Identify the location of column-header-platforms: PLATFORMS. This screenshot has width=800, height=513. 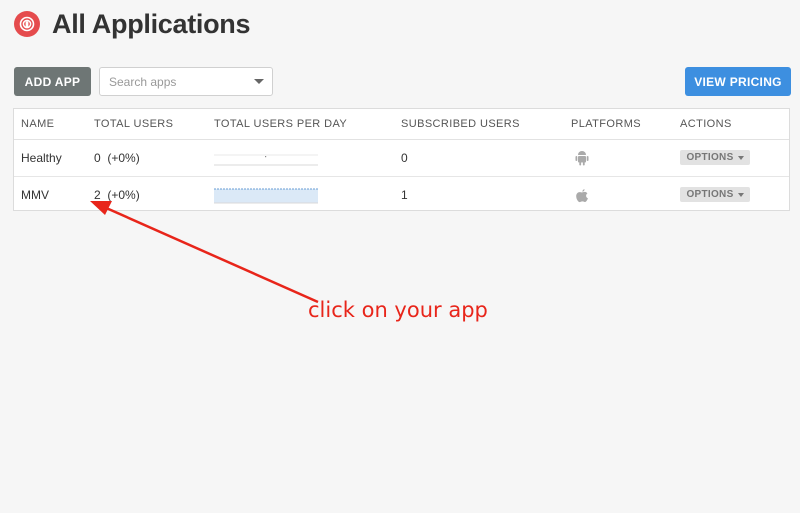
(606, 124).